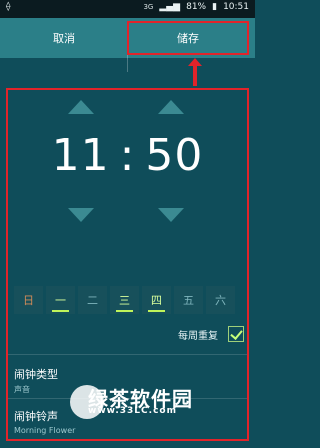 The height and width of the screenshot is (448, 320). I want to click on day-sun: 日, so click(28, 300).